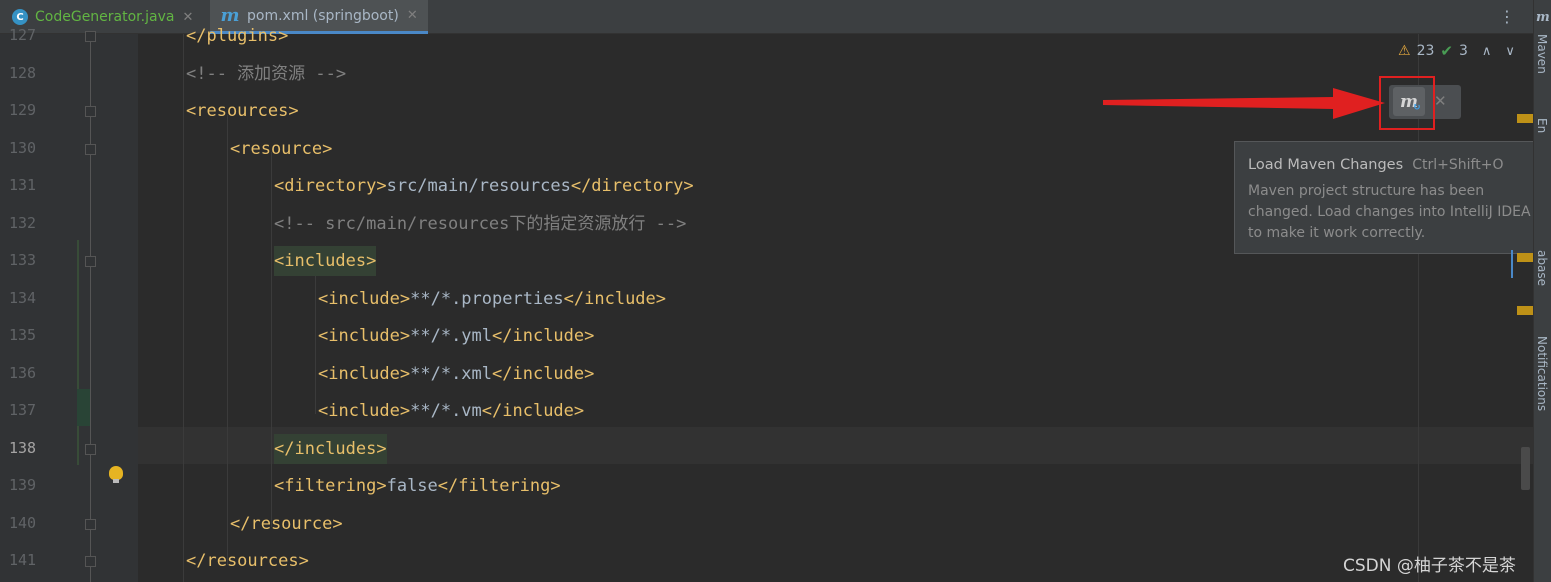 This screenshot has height=582, width=1551. What do you see at coordinates (1542, 54) in the screenshot?
I see `maven-tool-label: Maven` at bounding box center [1542, 54].